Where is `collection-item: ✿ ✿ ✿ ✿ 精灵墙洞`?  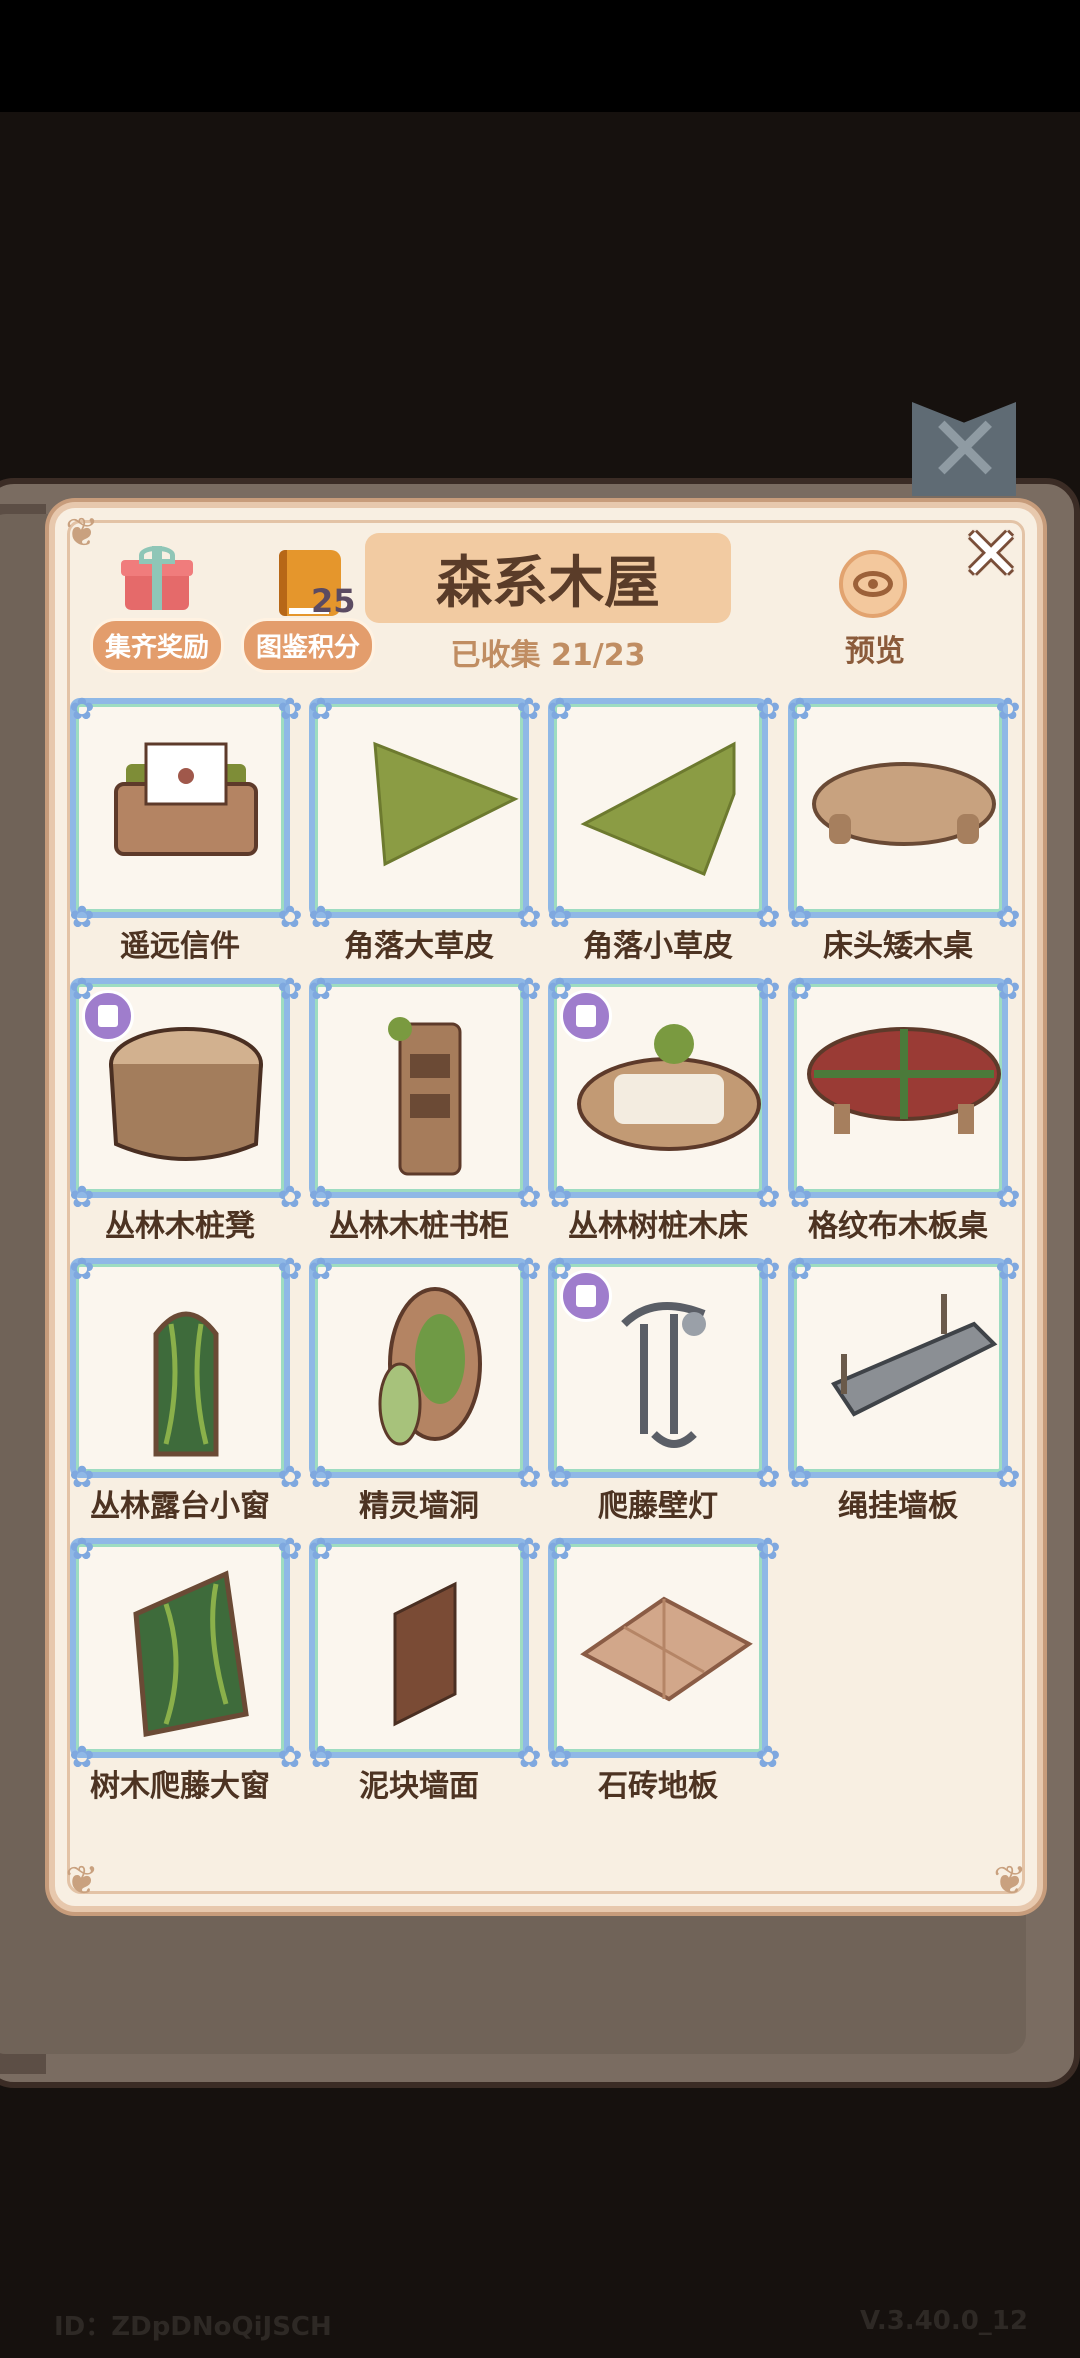
collection-item: ✿ ✿ ✿ ✿ 精灵墙洞 is located at coordinates (424, 1388).